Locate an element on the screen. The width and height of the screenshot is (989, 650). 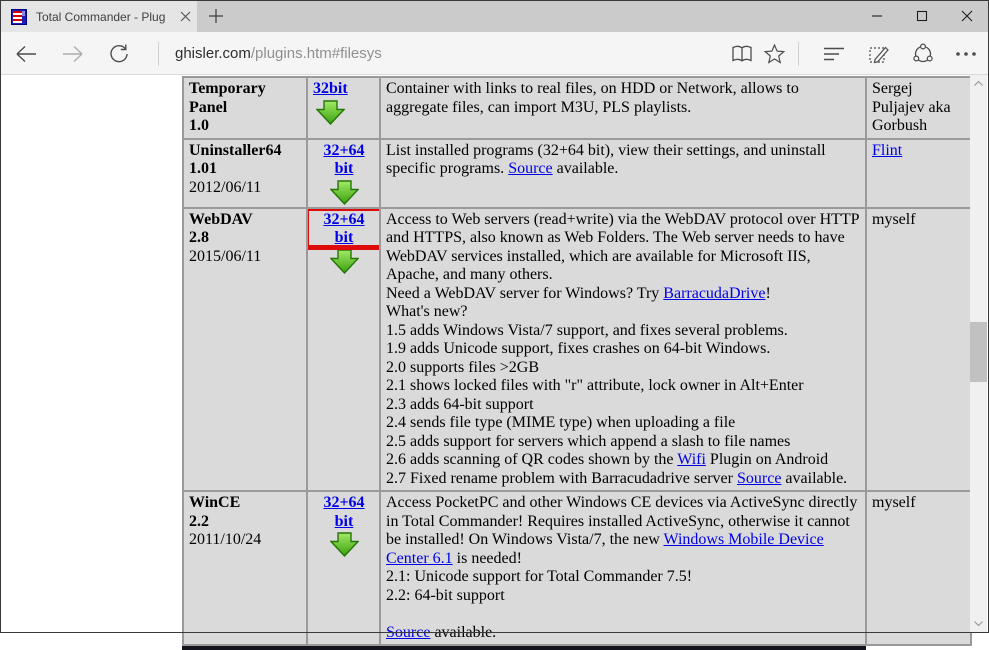
chevron-up-icon is located at coordinates (978, 83).